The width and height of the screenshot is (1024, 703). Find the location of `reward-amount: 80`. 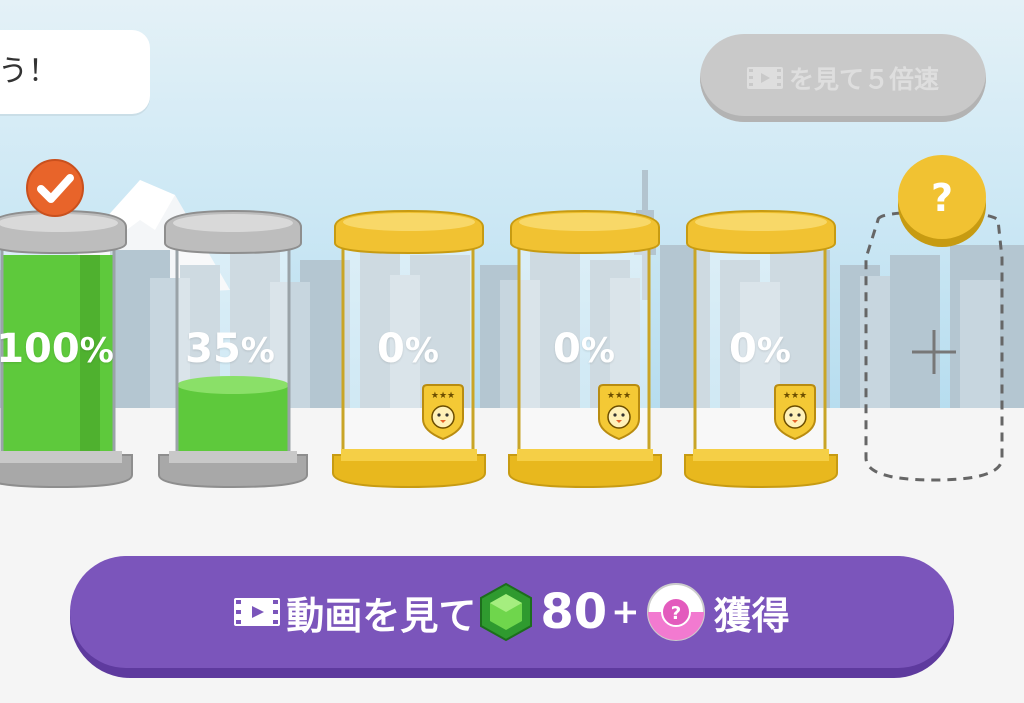

reward-amount: 80 is located at coordinates (574, 612).